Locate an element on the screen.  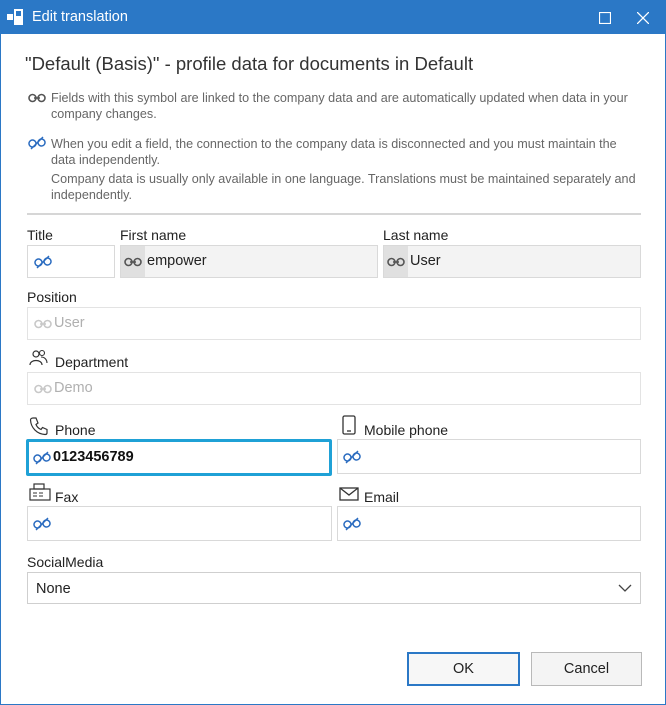
ok-button: OK is located at coordinates (463, 669).